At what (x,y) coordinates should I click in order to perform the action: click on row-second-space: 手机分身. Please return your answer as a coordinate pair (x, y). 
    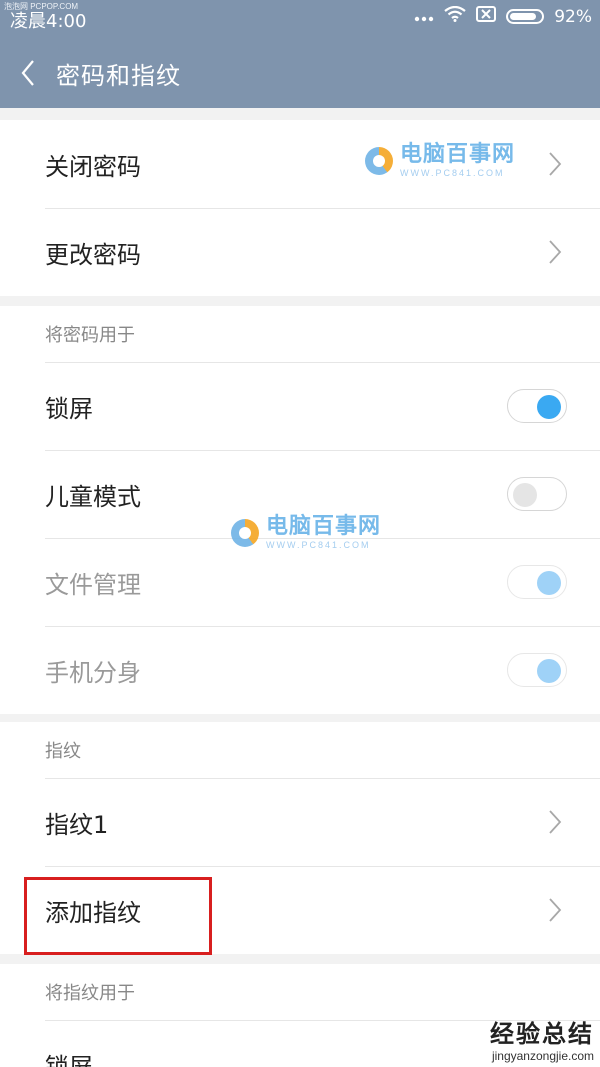
    Looking at the image, I should click on (300, 670).